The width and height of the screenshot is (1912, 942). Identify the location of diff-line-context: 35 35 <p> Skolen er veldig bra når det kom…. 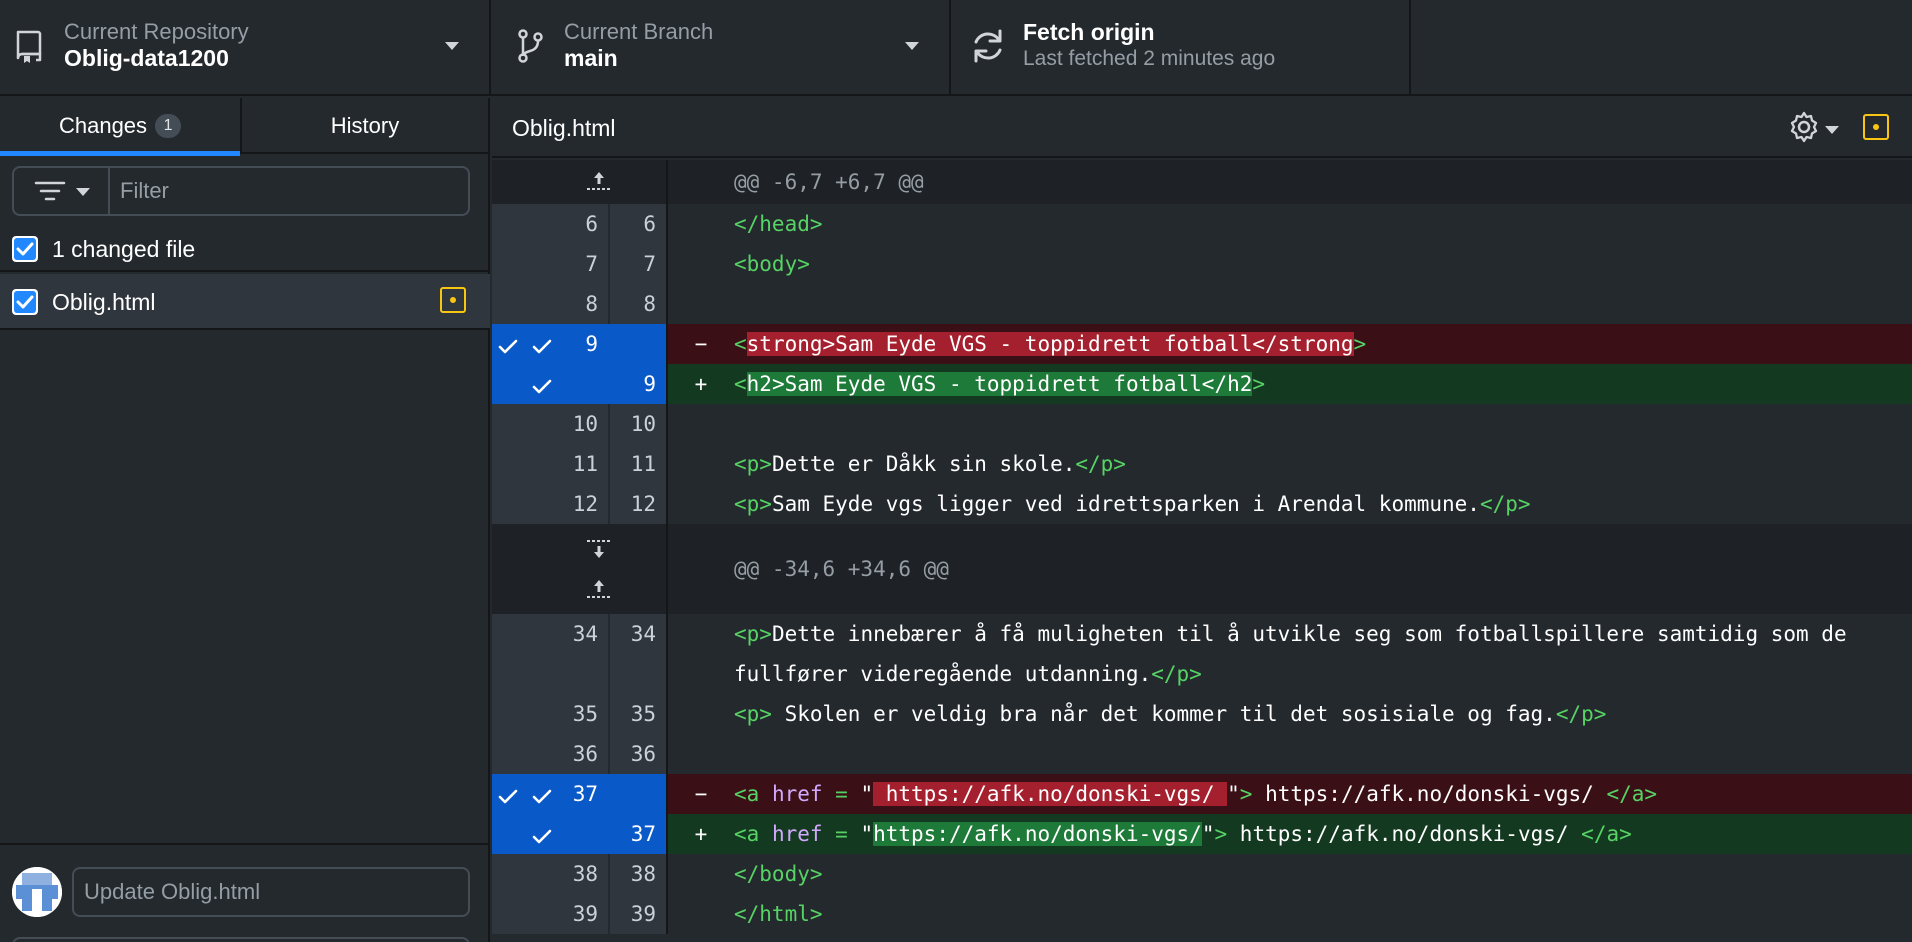
(1202, 714).